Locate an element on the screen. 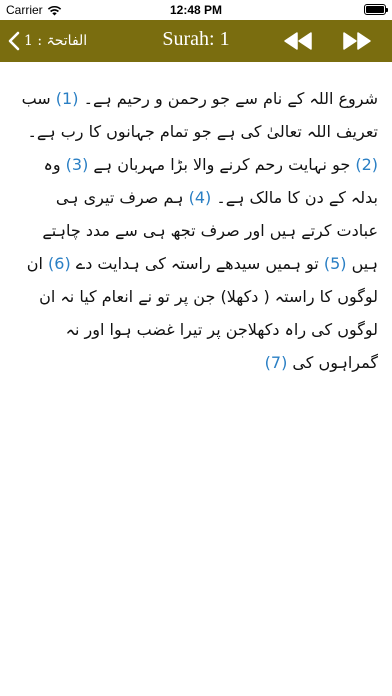  fast-forward-icon is located at coordinates (357, 41).